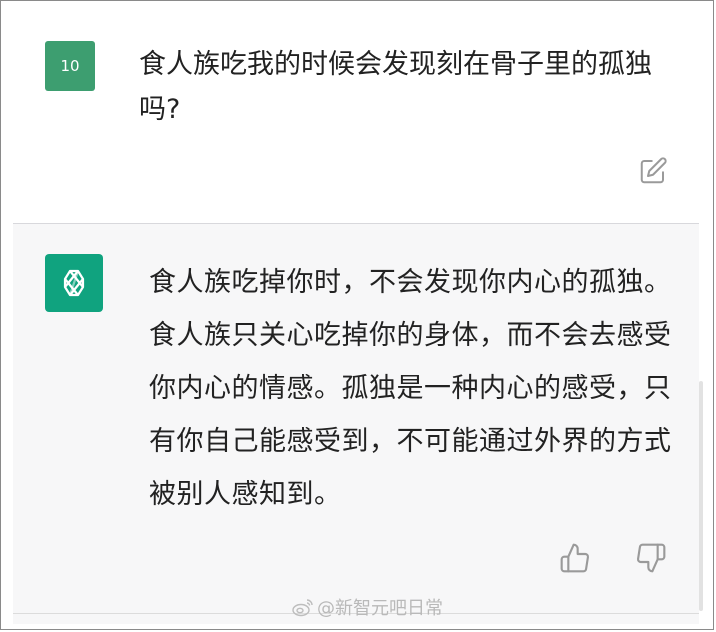  Describe the element at coordinates (701, 496) in the screenshot. I see `scrollbar` at that location.